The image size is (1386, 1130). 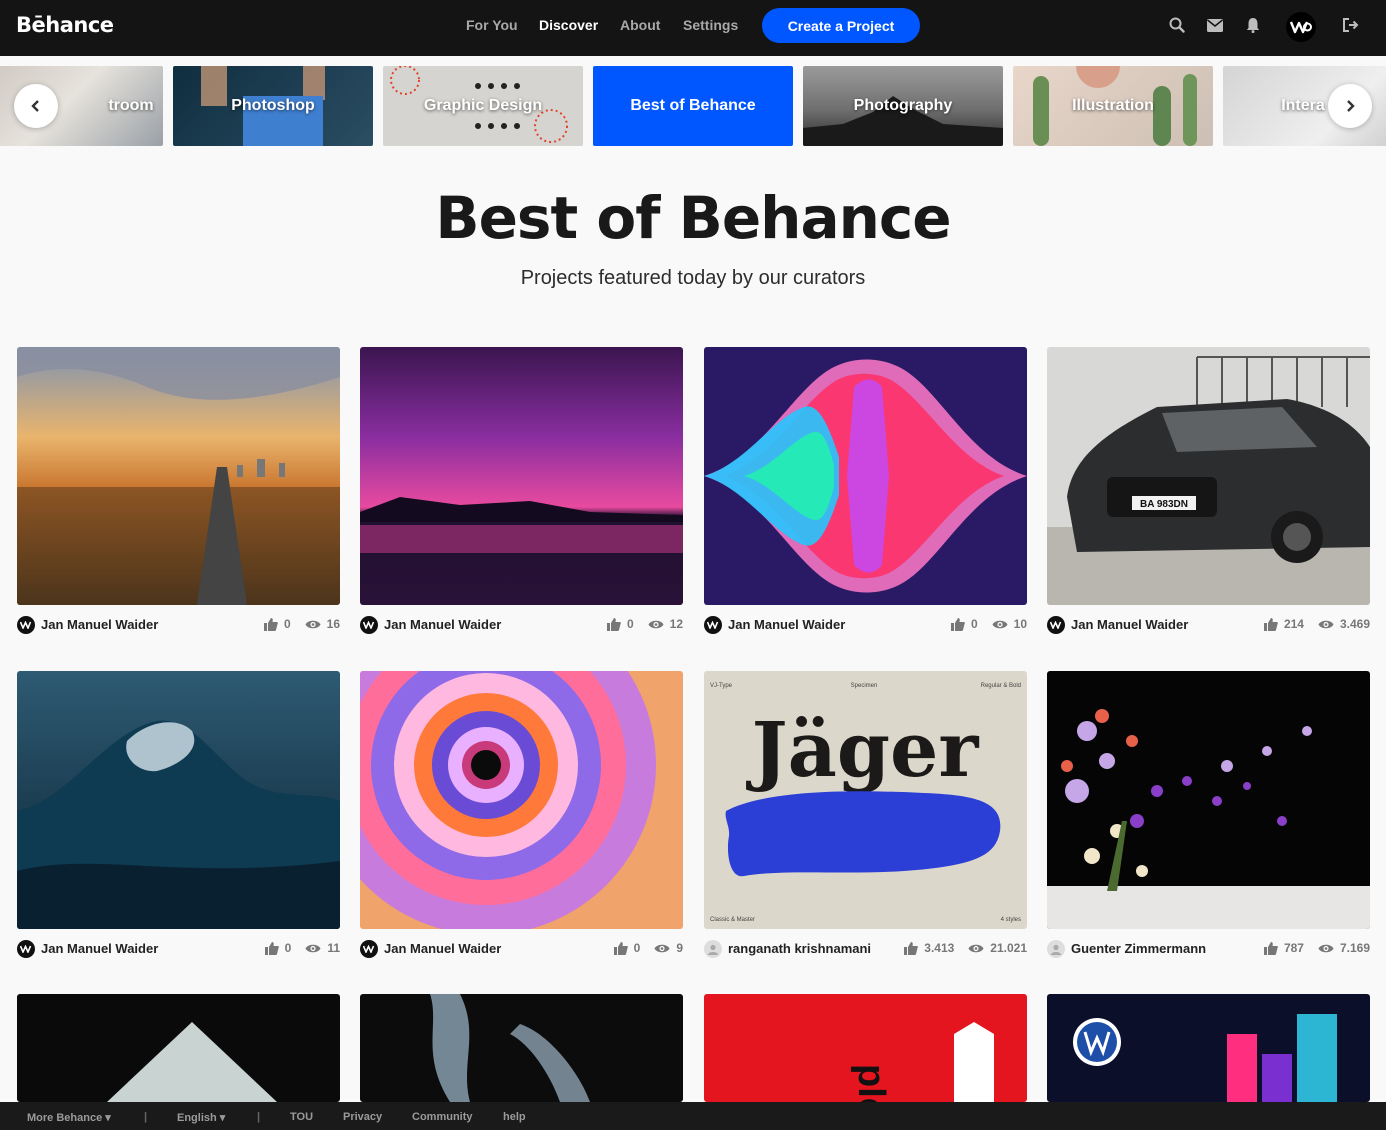 What do you see at coordinates (676, 624) in the screenshot?
I see `view-count: 12` at bounding box center [676, 624].